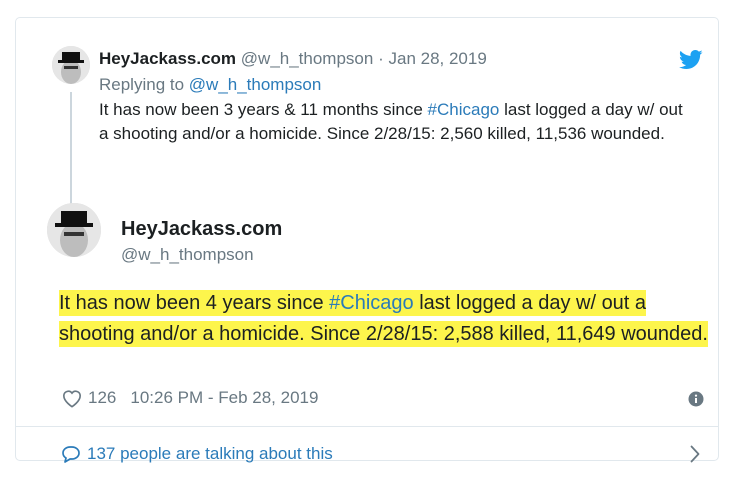 This screenshot has width=735, height=481. Describe the element at coordinates (367, 426) in the screenshot. I see `footer-divider` at that location.